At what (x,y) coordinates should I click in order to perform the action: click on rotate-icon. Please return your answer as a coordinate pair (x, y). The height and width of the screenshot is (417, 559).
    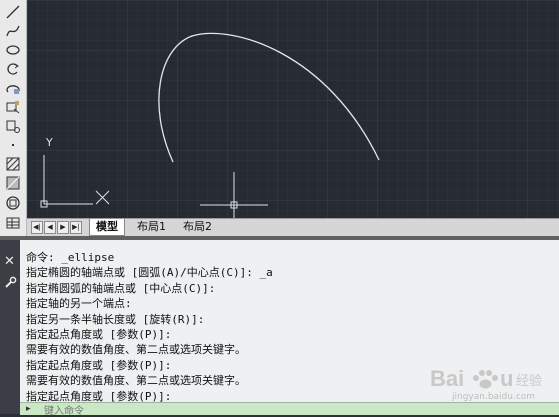
    Looking at the image, I should click on (13, 68).